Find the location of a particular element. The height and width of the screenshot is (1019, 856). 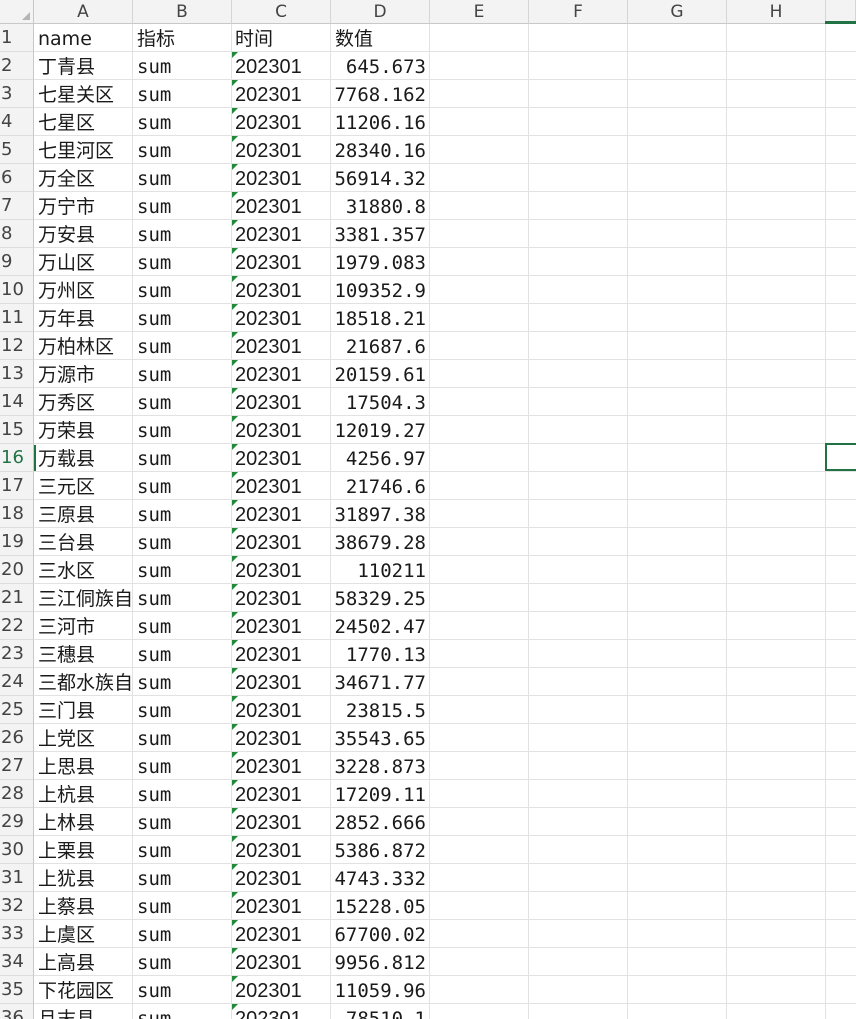

row-header: 25 is located at coordinates (17, 710).